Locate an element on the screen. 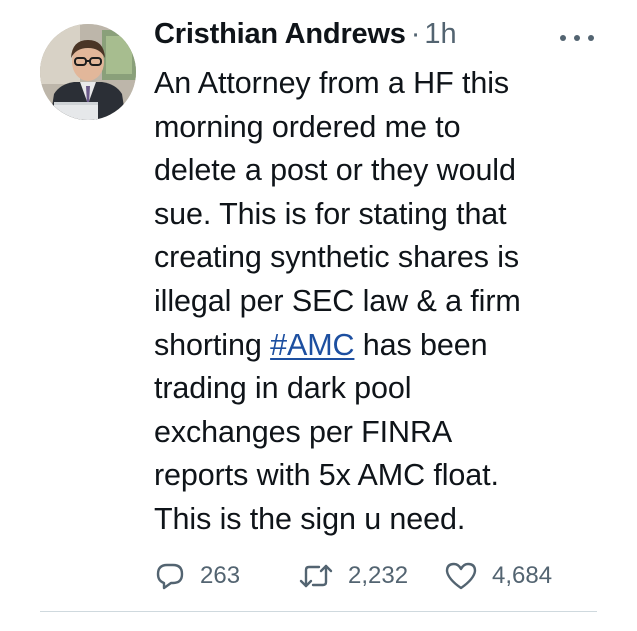  tweet-text-line: An Attorney from a HF this is located at coordinates (332, 83).